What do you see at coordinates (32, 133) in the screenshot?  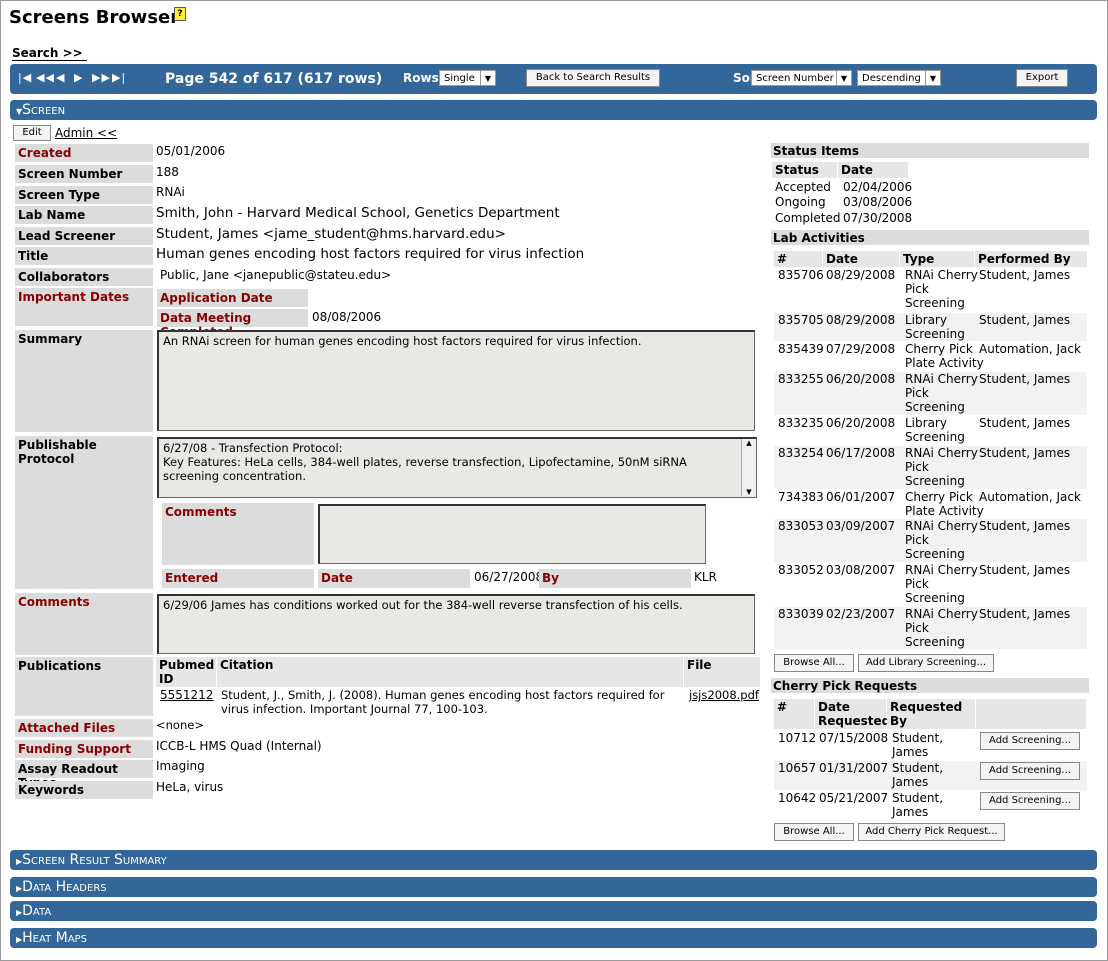 I see `edit-button: Edit` at bounding box center [32, 133].